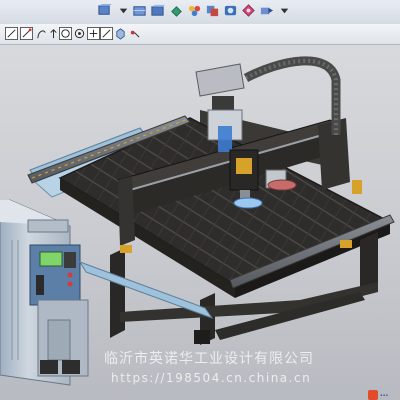  Describe the element at coordinates (26, 33) in the screenshot. I see `end-point-snap-icon` at that location.